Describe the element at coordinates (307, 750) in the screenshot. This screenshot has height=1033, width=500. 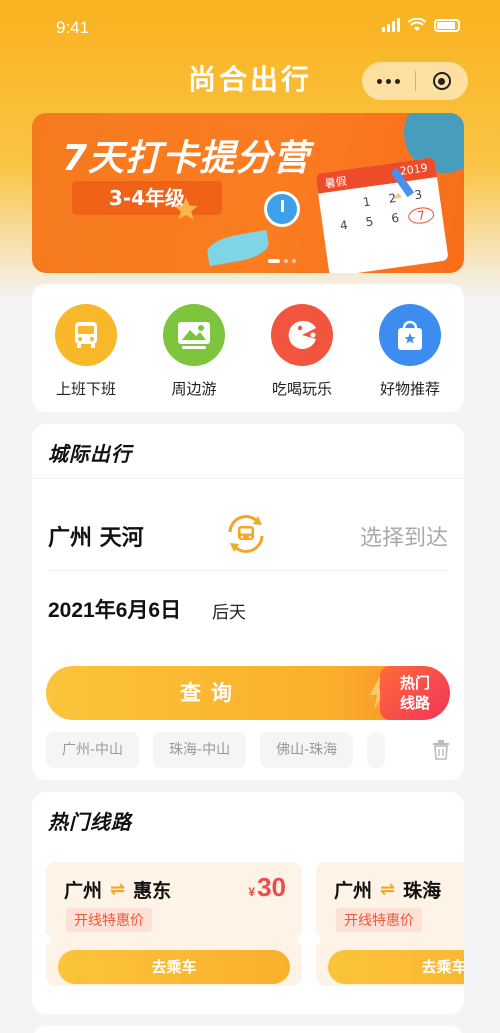
I see `history-chip: 佛山-珠海` at that location.